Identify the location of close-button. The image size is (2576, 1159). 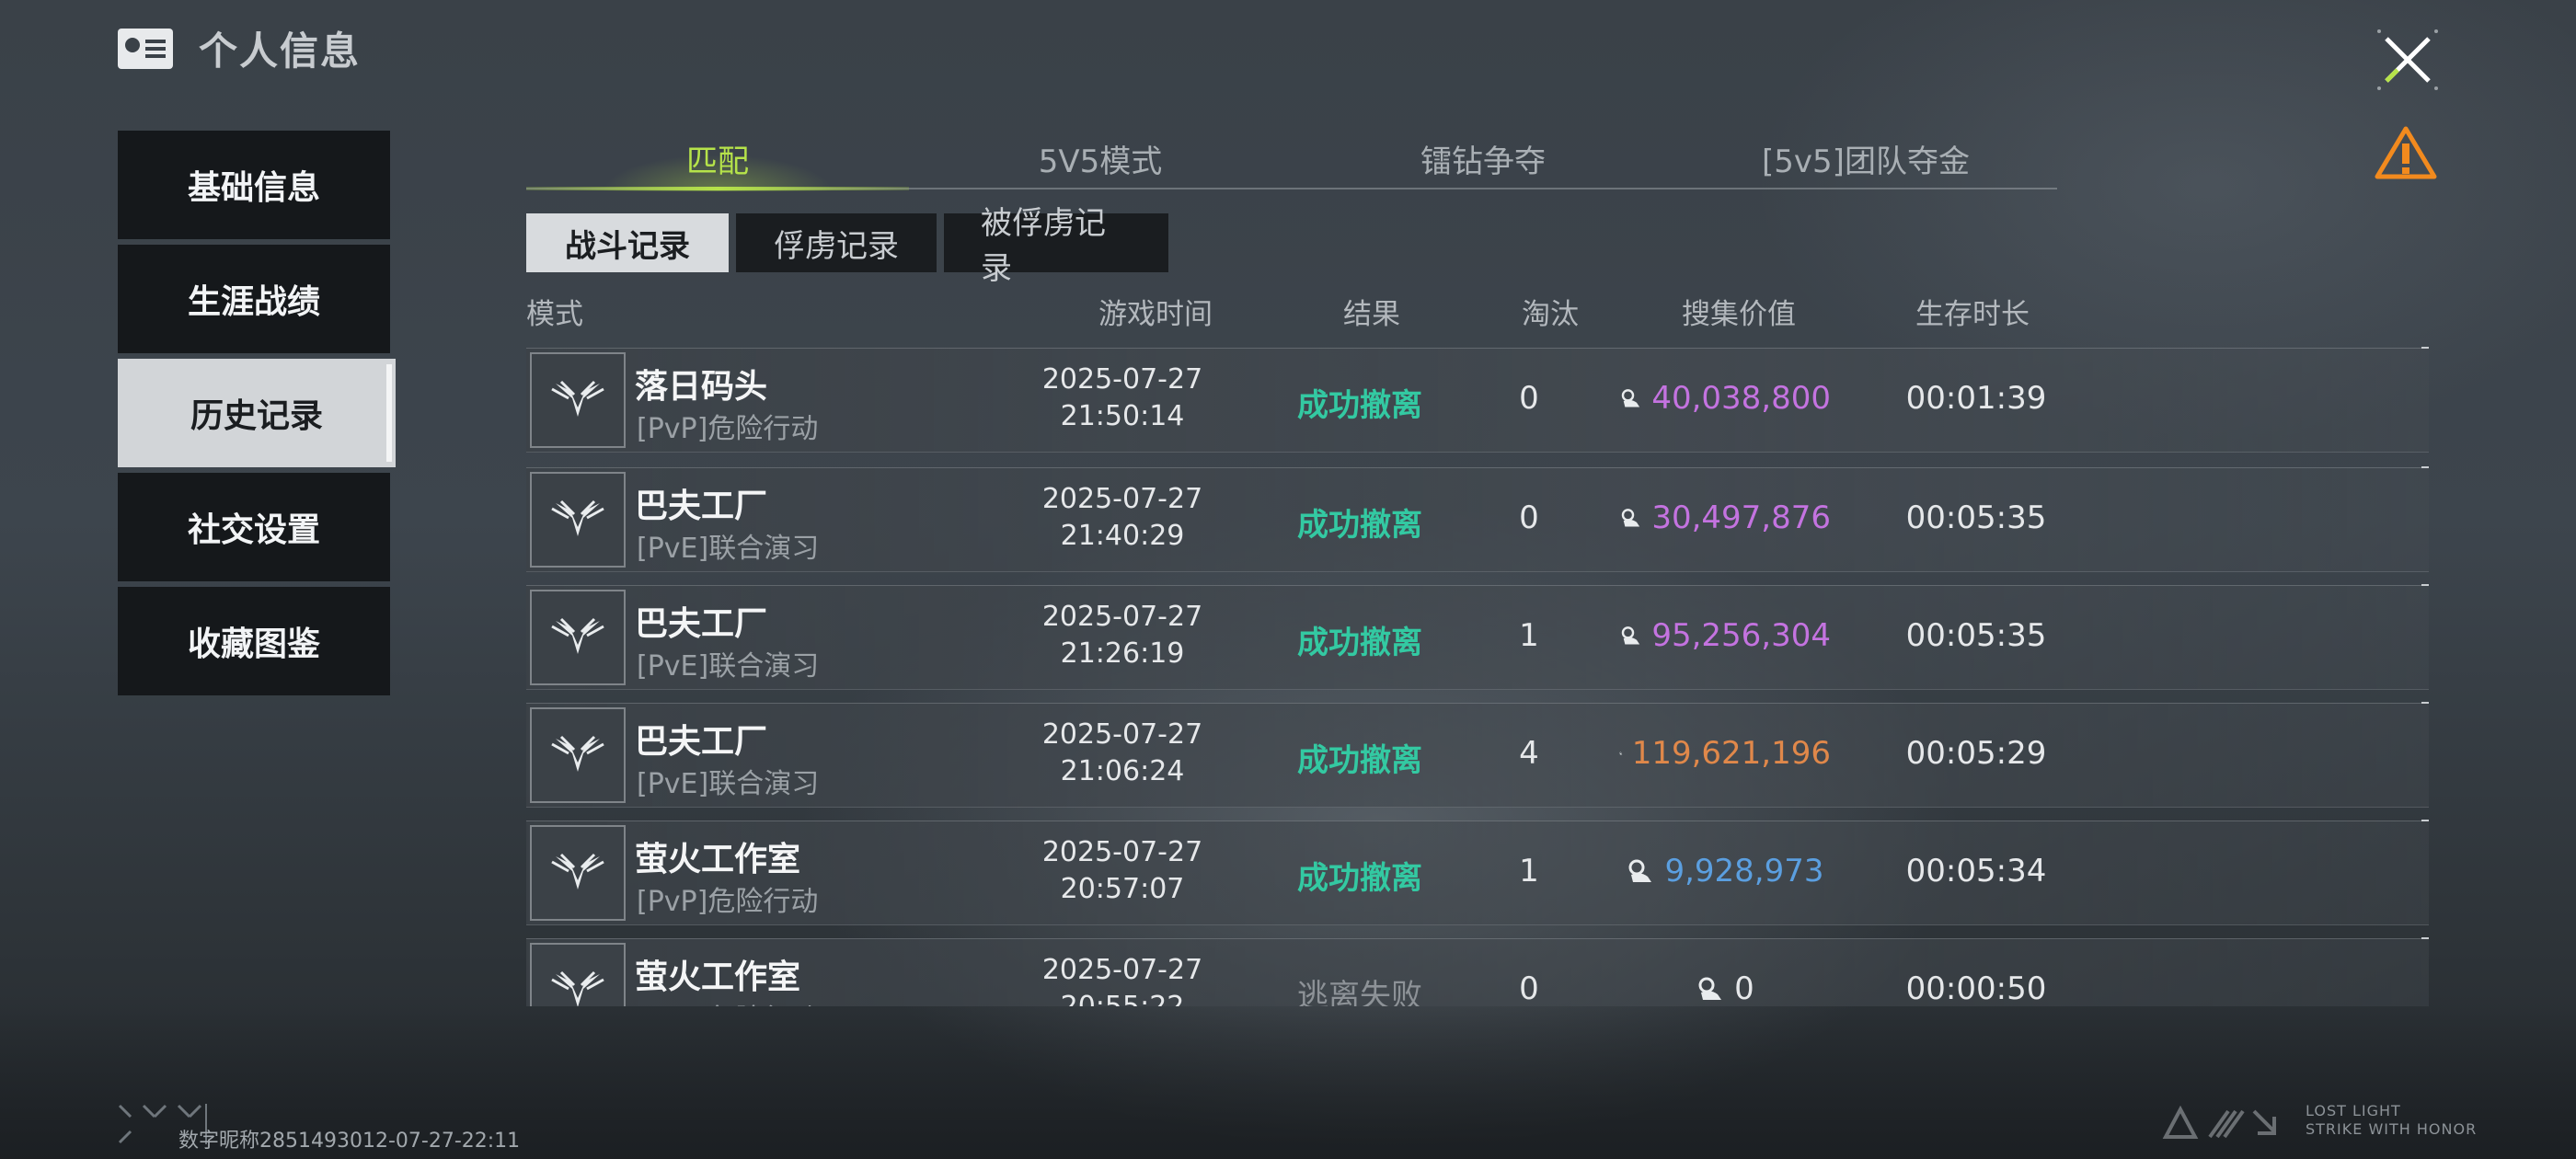
(2407, 60).